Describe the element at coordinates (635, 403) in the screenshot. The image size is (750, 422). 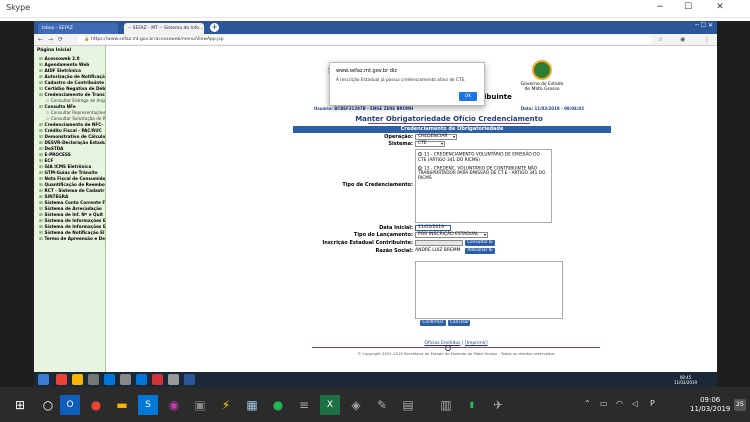
I see `volume-icon: ◁` at that location.